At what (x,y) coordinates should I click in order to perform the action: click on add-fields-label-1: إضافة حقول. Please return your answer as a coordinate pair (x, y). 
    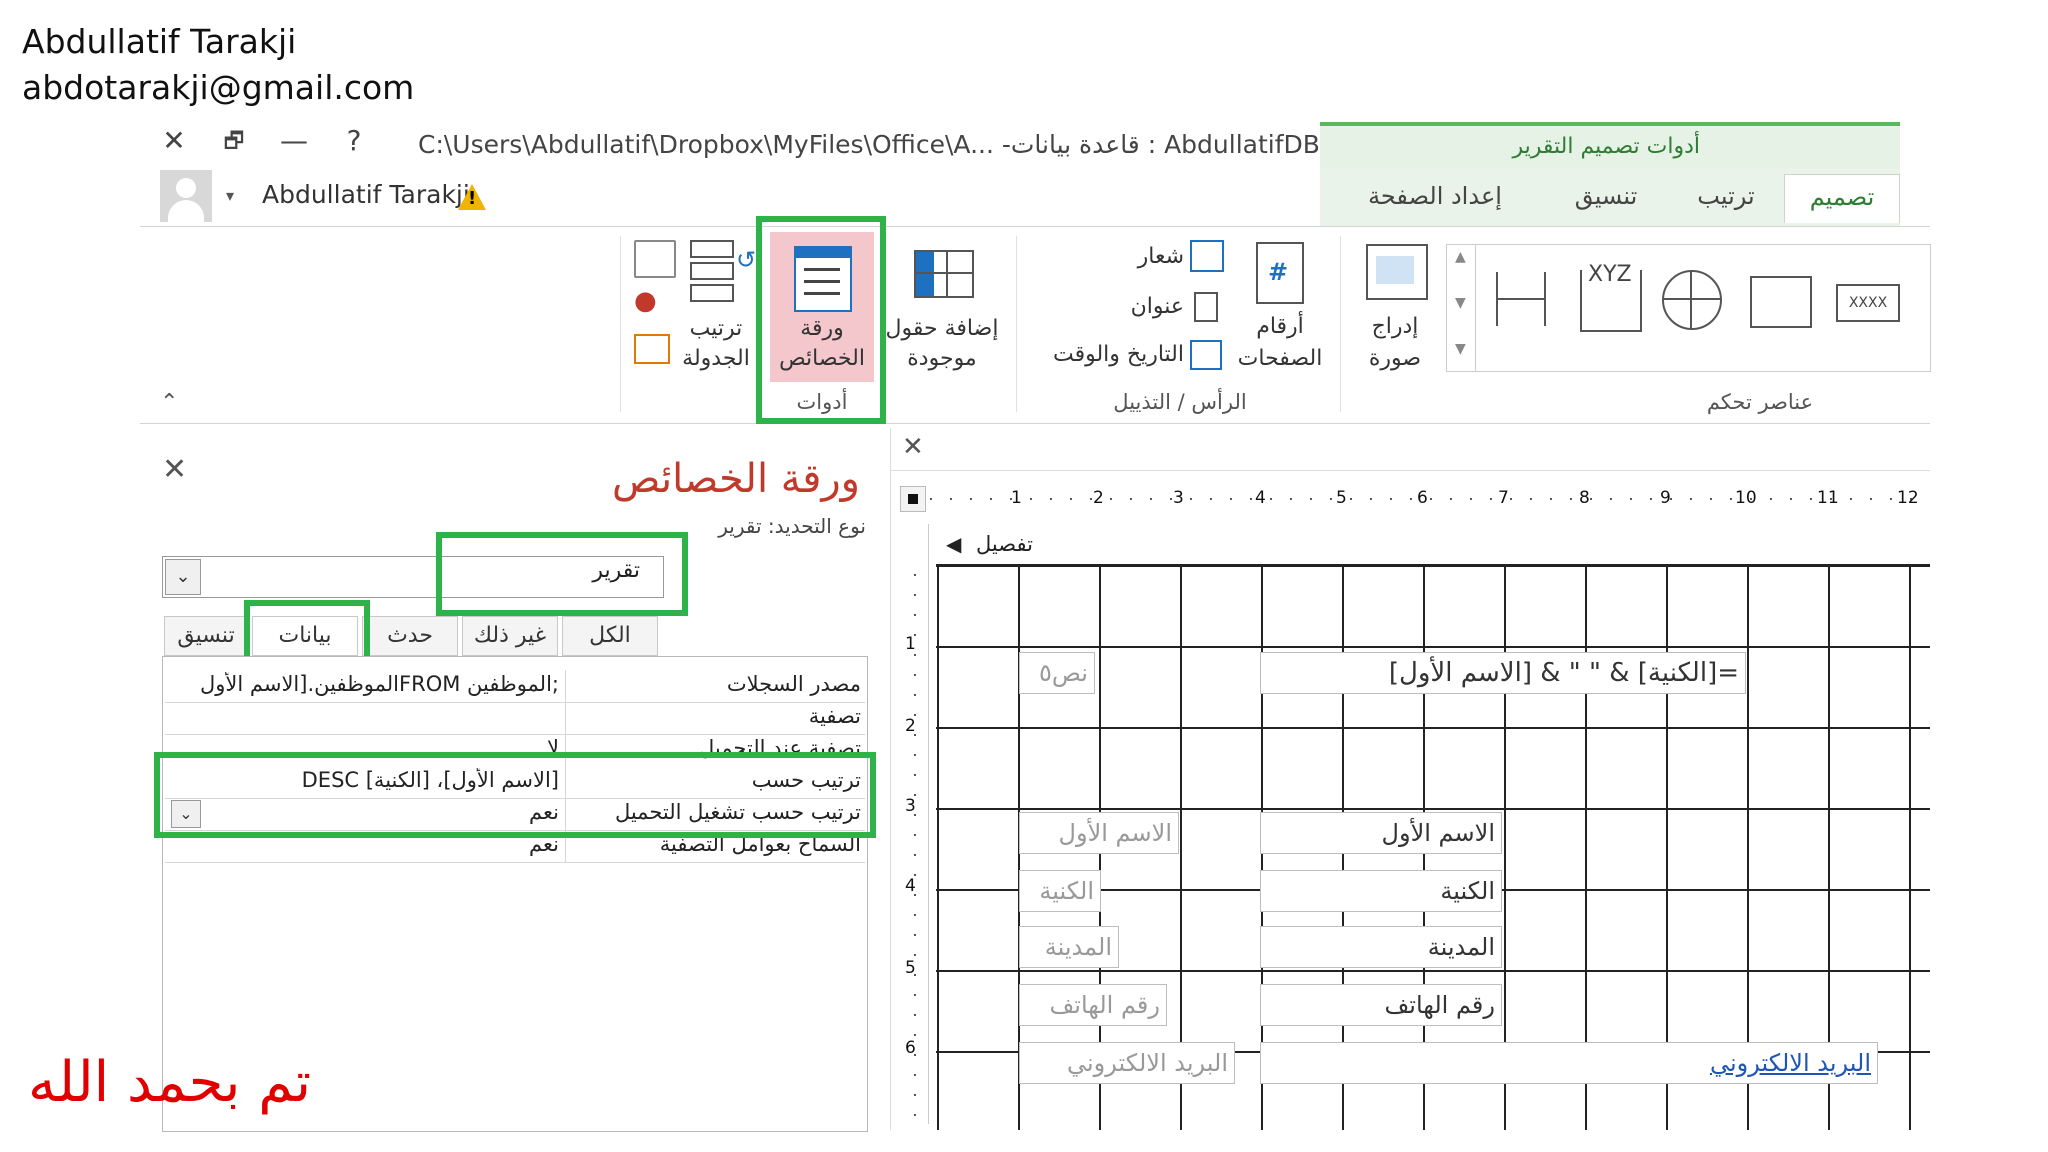
    Looking at the image, I should click on (942, 328).